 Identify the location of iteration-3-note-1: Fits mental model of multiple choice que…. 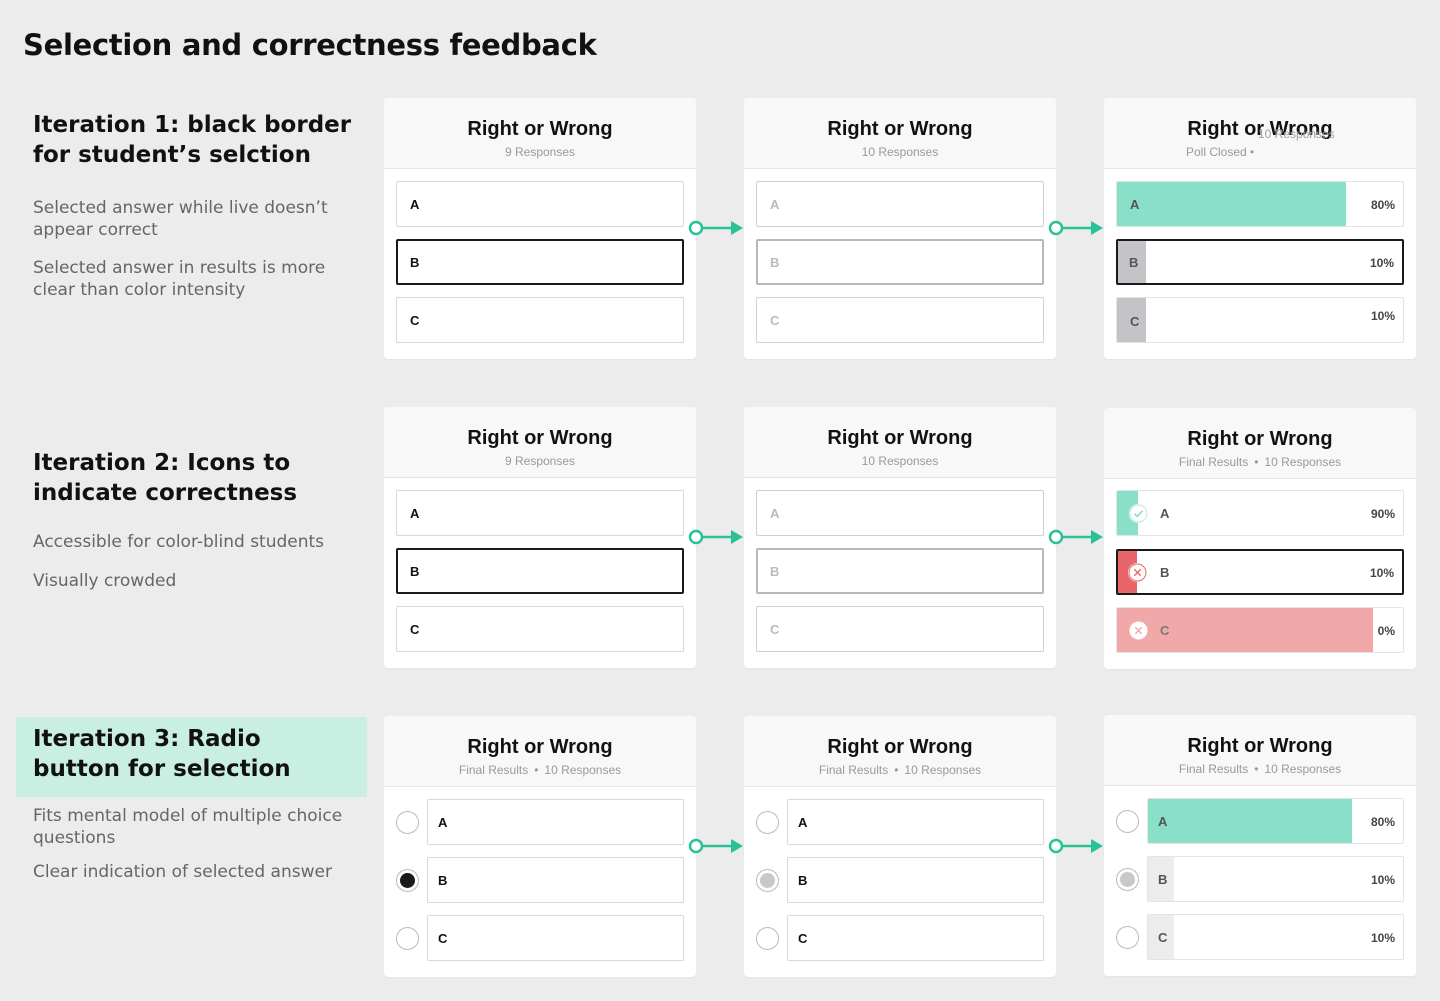
(188, 827).